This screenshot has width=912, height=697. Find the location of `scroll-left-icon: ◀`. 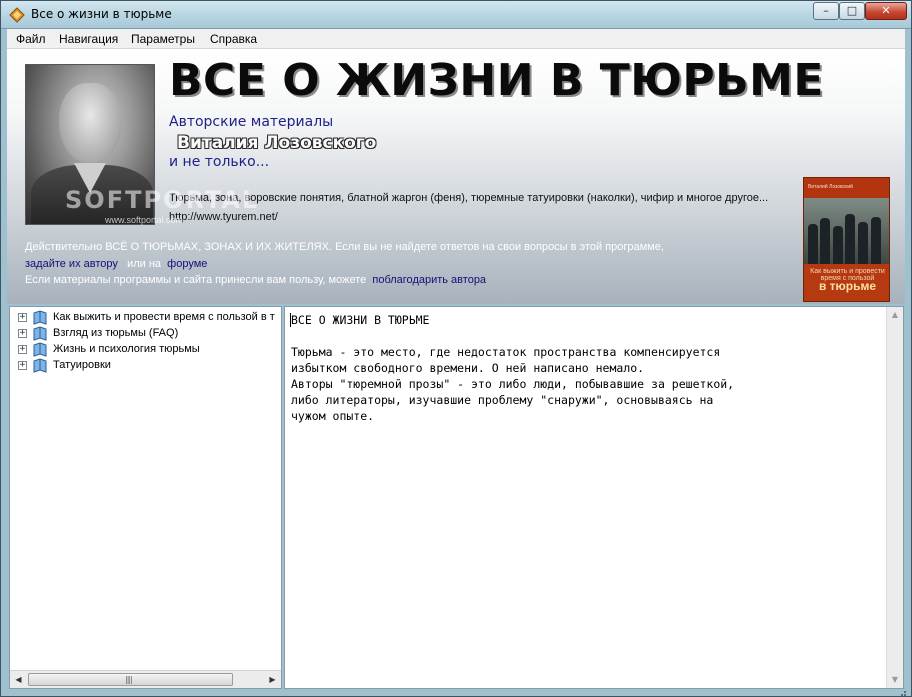

scroll-left-icon: ◀ is located at coordinates (18, 679).